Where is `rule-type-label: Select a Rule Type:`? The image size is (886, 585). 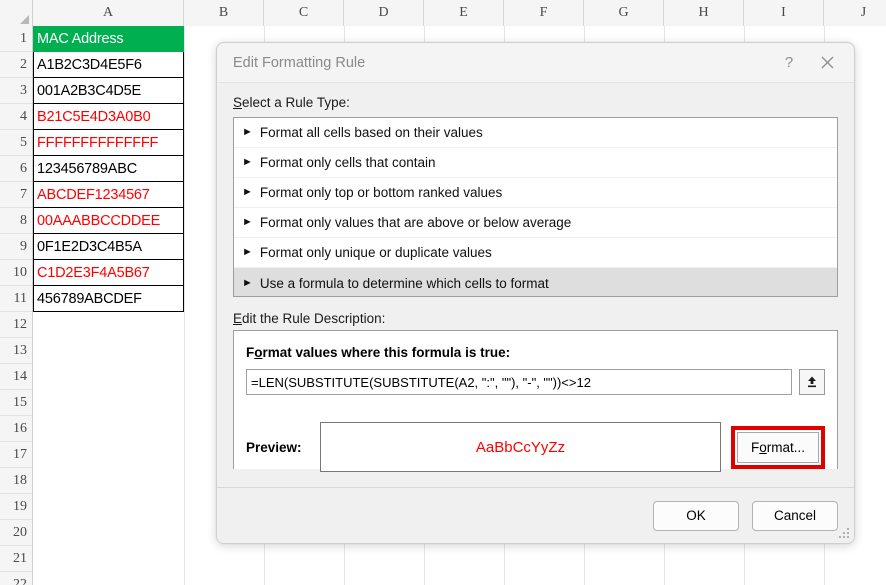 rule-type-label: Select a Rule Type: is located at coordinates (535, 102).